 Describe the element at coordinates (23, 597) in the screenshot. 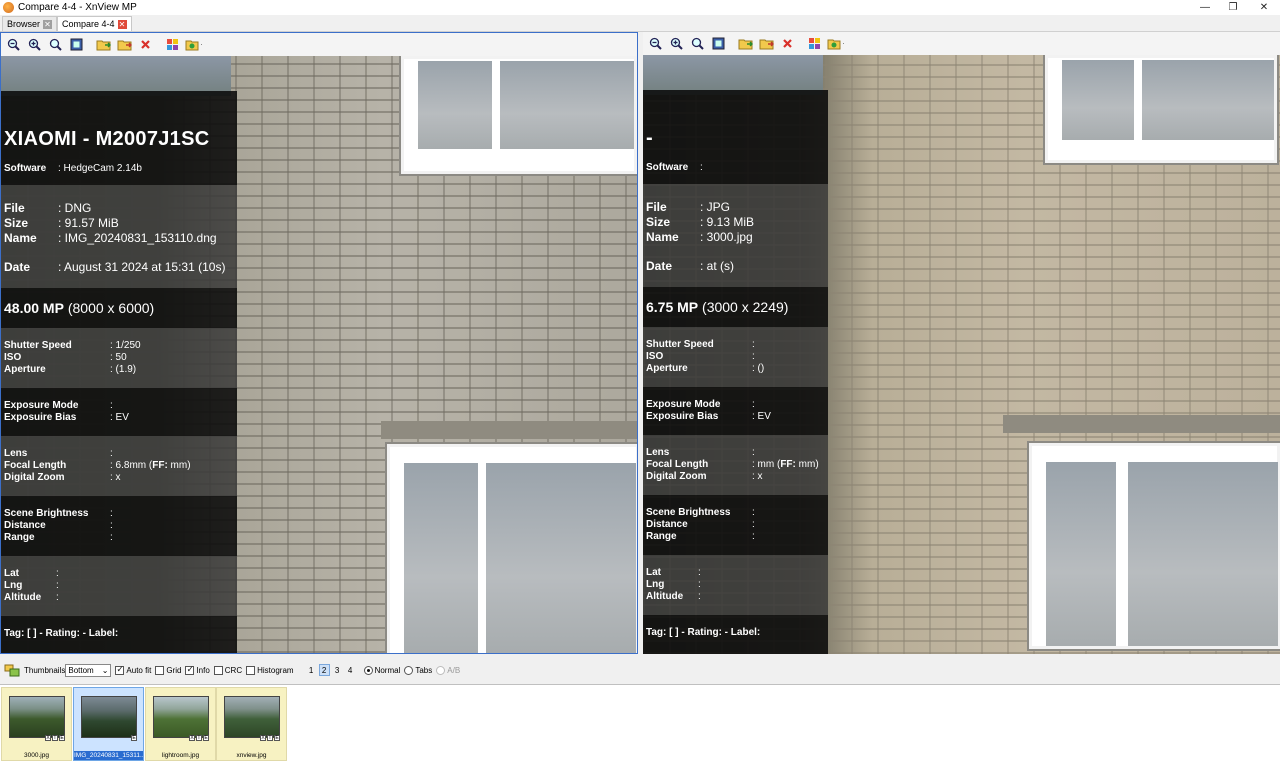

I see `altitude-label: Altitude` at that location.